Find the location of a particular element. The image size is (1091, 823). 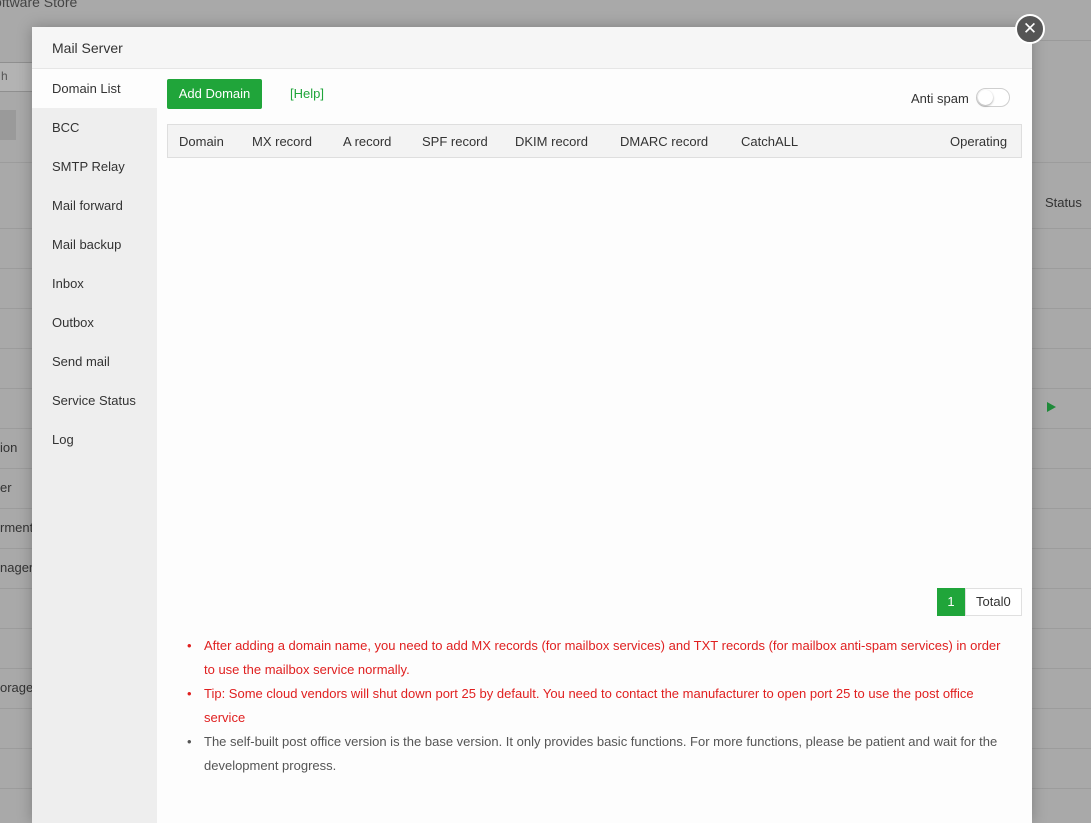

dialog-header: Mail Server is located at coordinates (532, 48).